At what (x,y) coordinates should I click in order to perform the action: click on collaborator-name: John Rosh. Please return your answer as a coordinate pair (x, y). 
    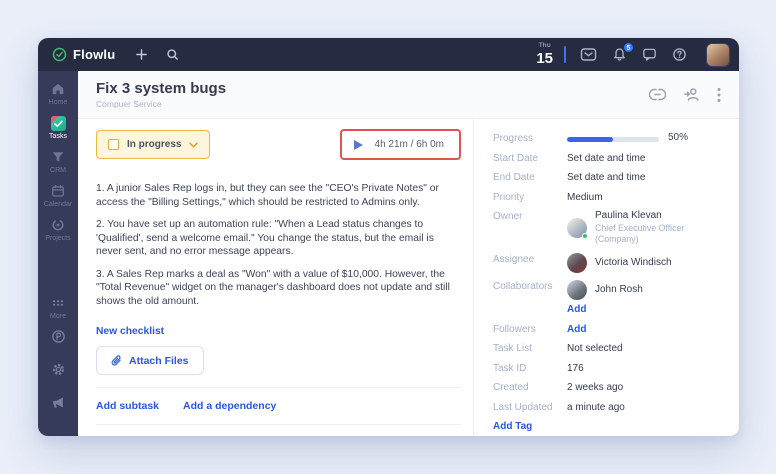
    Looking at the image, I should click on (619, 289).